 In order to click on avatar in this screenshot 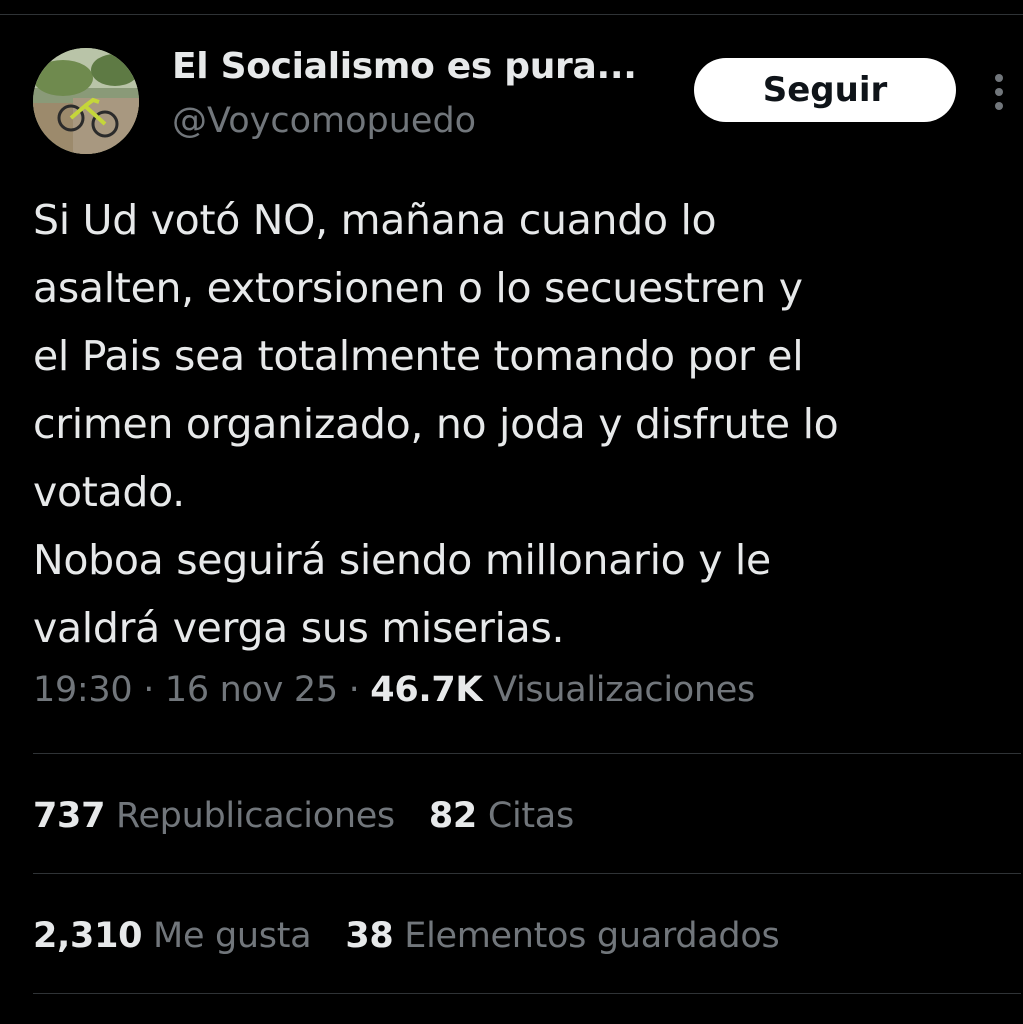, I will do `click(86, 101)`.